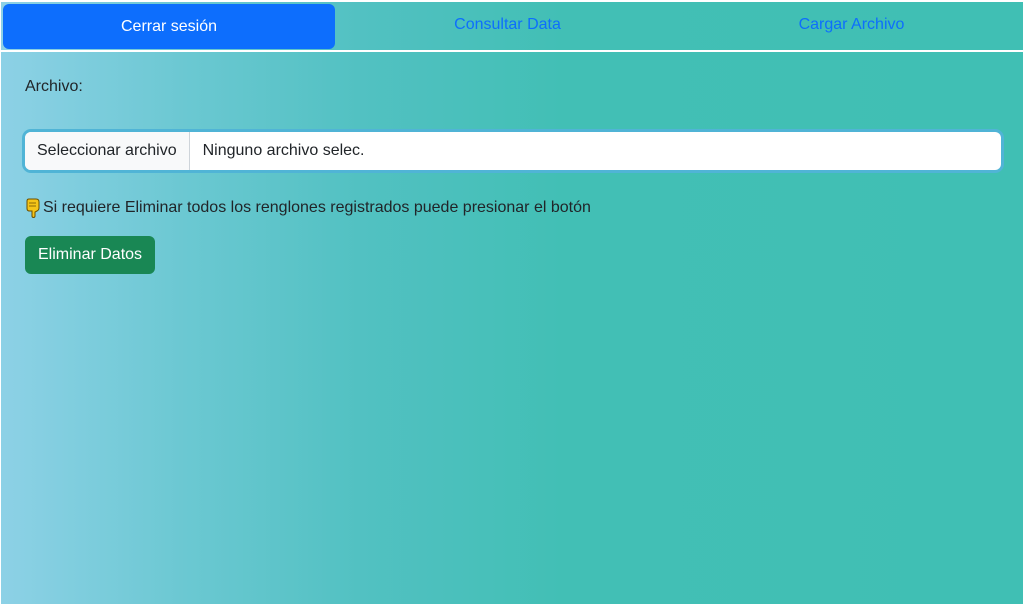 This screenshot has height=604, width=1024. I want to click on nav-logout: Cerrar sesión, so click(169, 26).